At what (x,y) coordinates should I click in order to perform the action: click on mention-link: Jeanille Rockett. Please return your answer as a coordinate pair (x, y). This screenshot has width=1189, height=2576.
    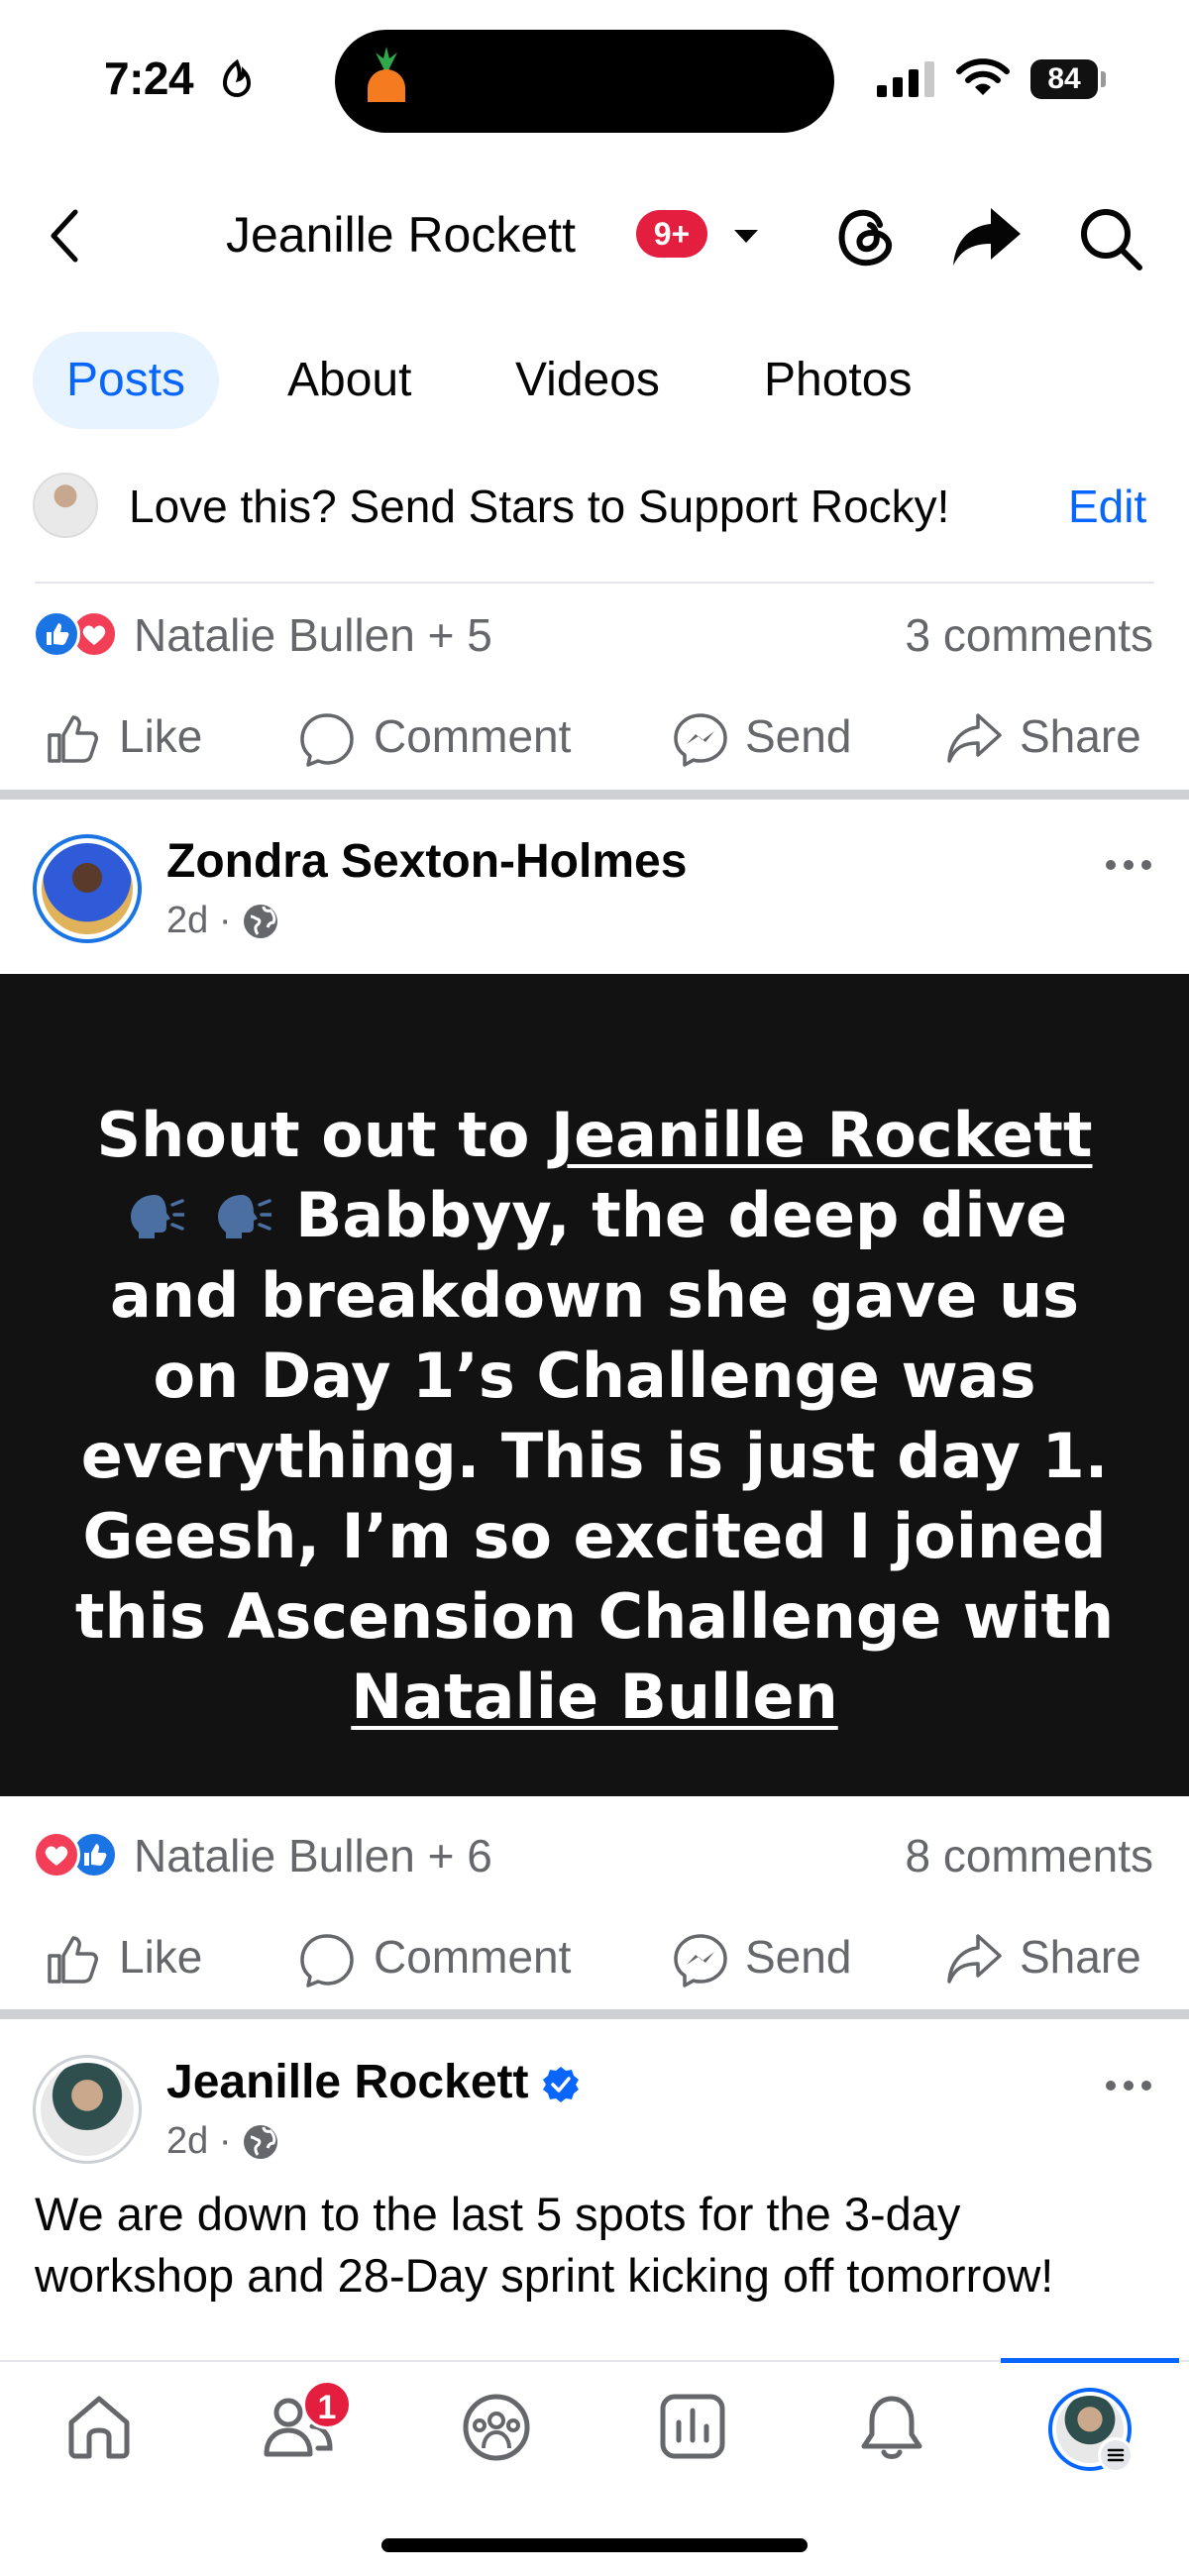
    Looking at the image, I should click on (822, 1135).